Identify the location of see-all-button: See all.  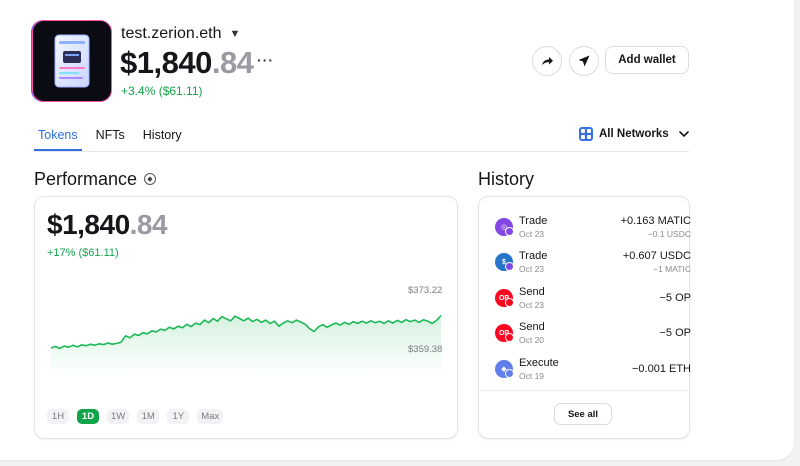
(583, 414).